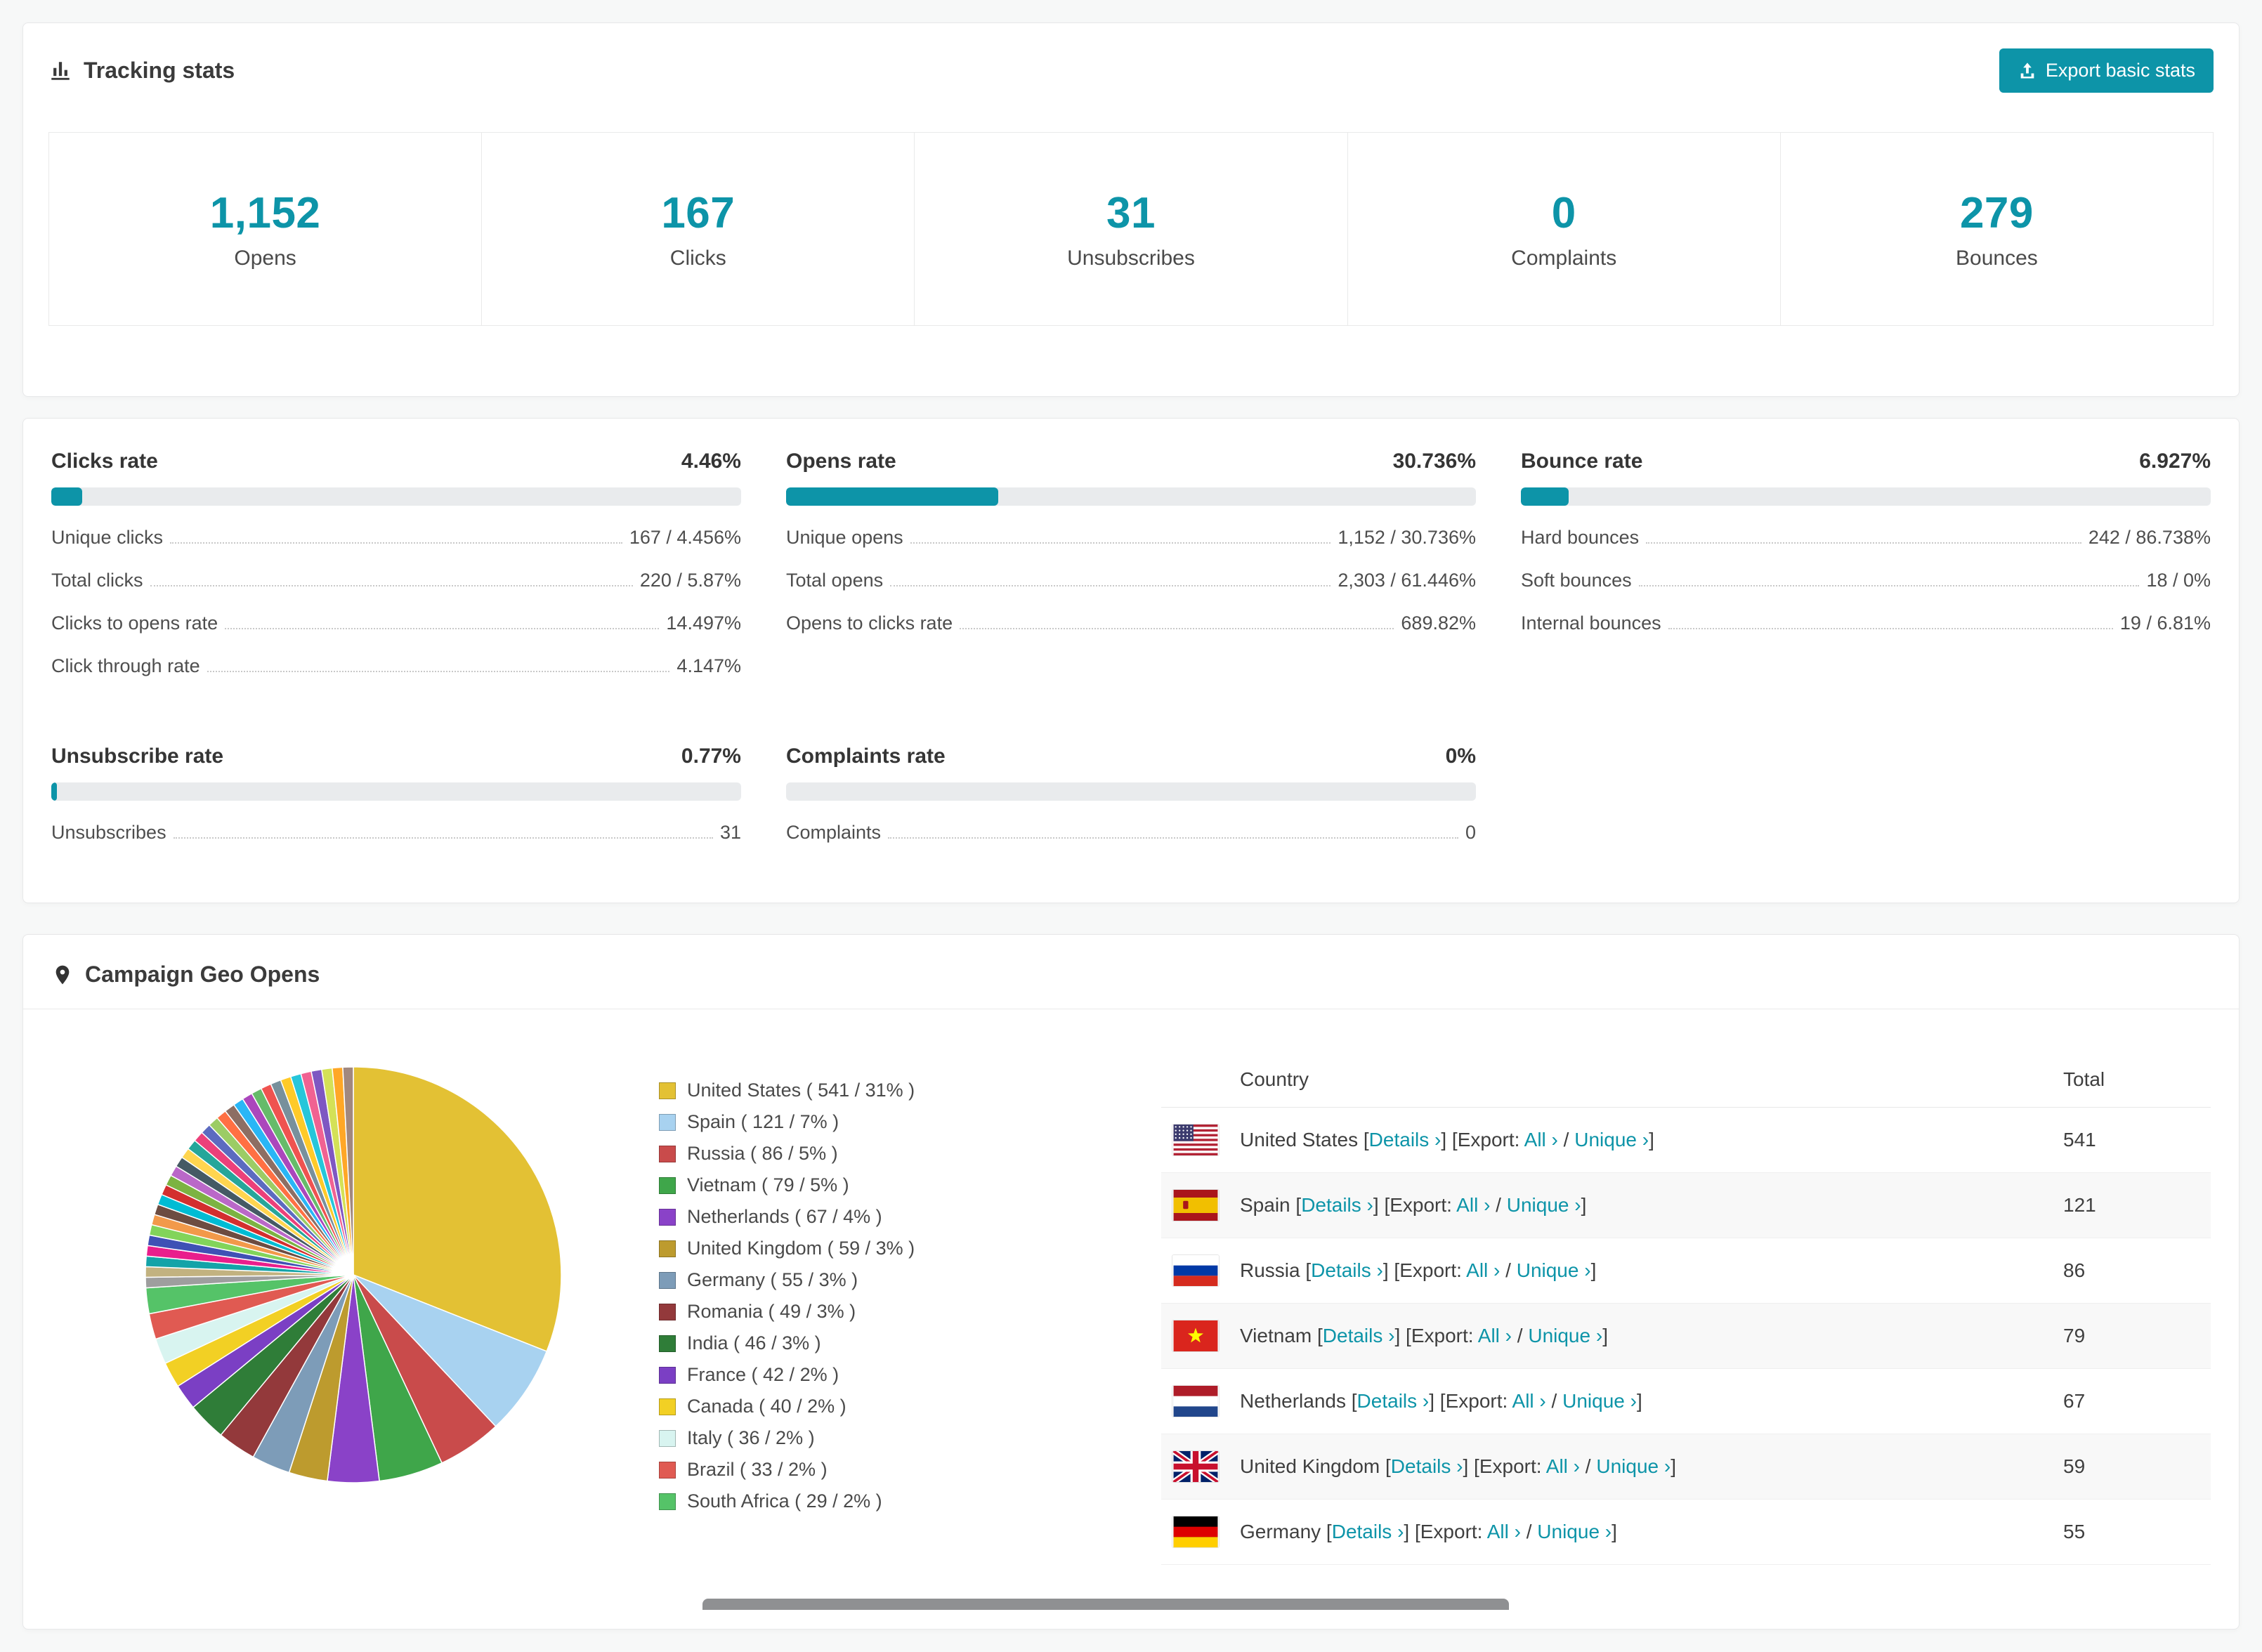 The height and width of the screenshot is (1652, 2262). I want to click on country-name: Netherlands, so click(1293, 1401).